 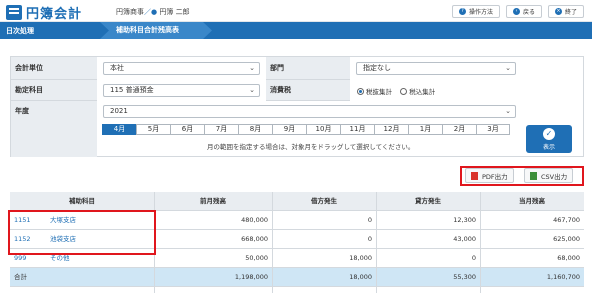 I want to click on exit-button: × 終了, so click(x=565, y=11).